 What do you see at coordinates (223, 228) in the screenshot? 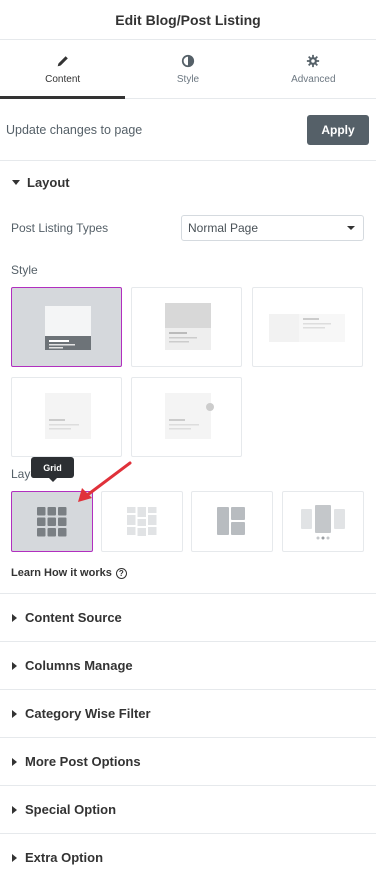
I see `post-listing-types-value: Normal Page` at bounding box center [223, 228].